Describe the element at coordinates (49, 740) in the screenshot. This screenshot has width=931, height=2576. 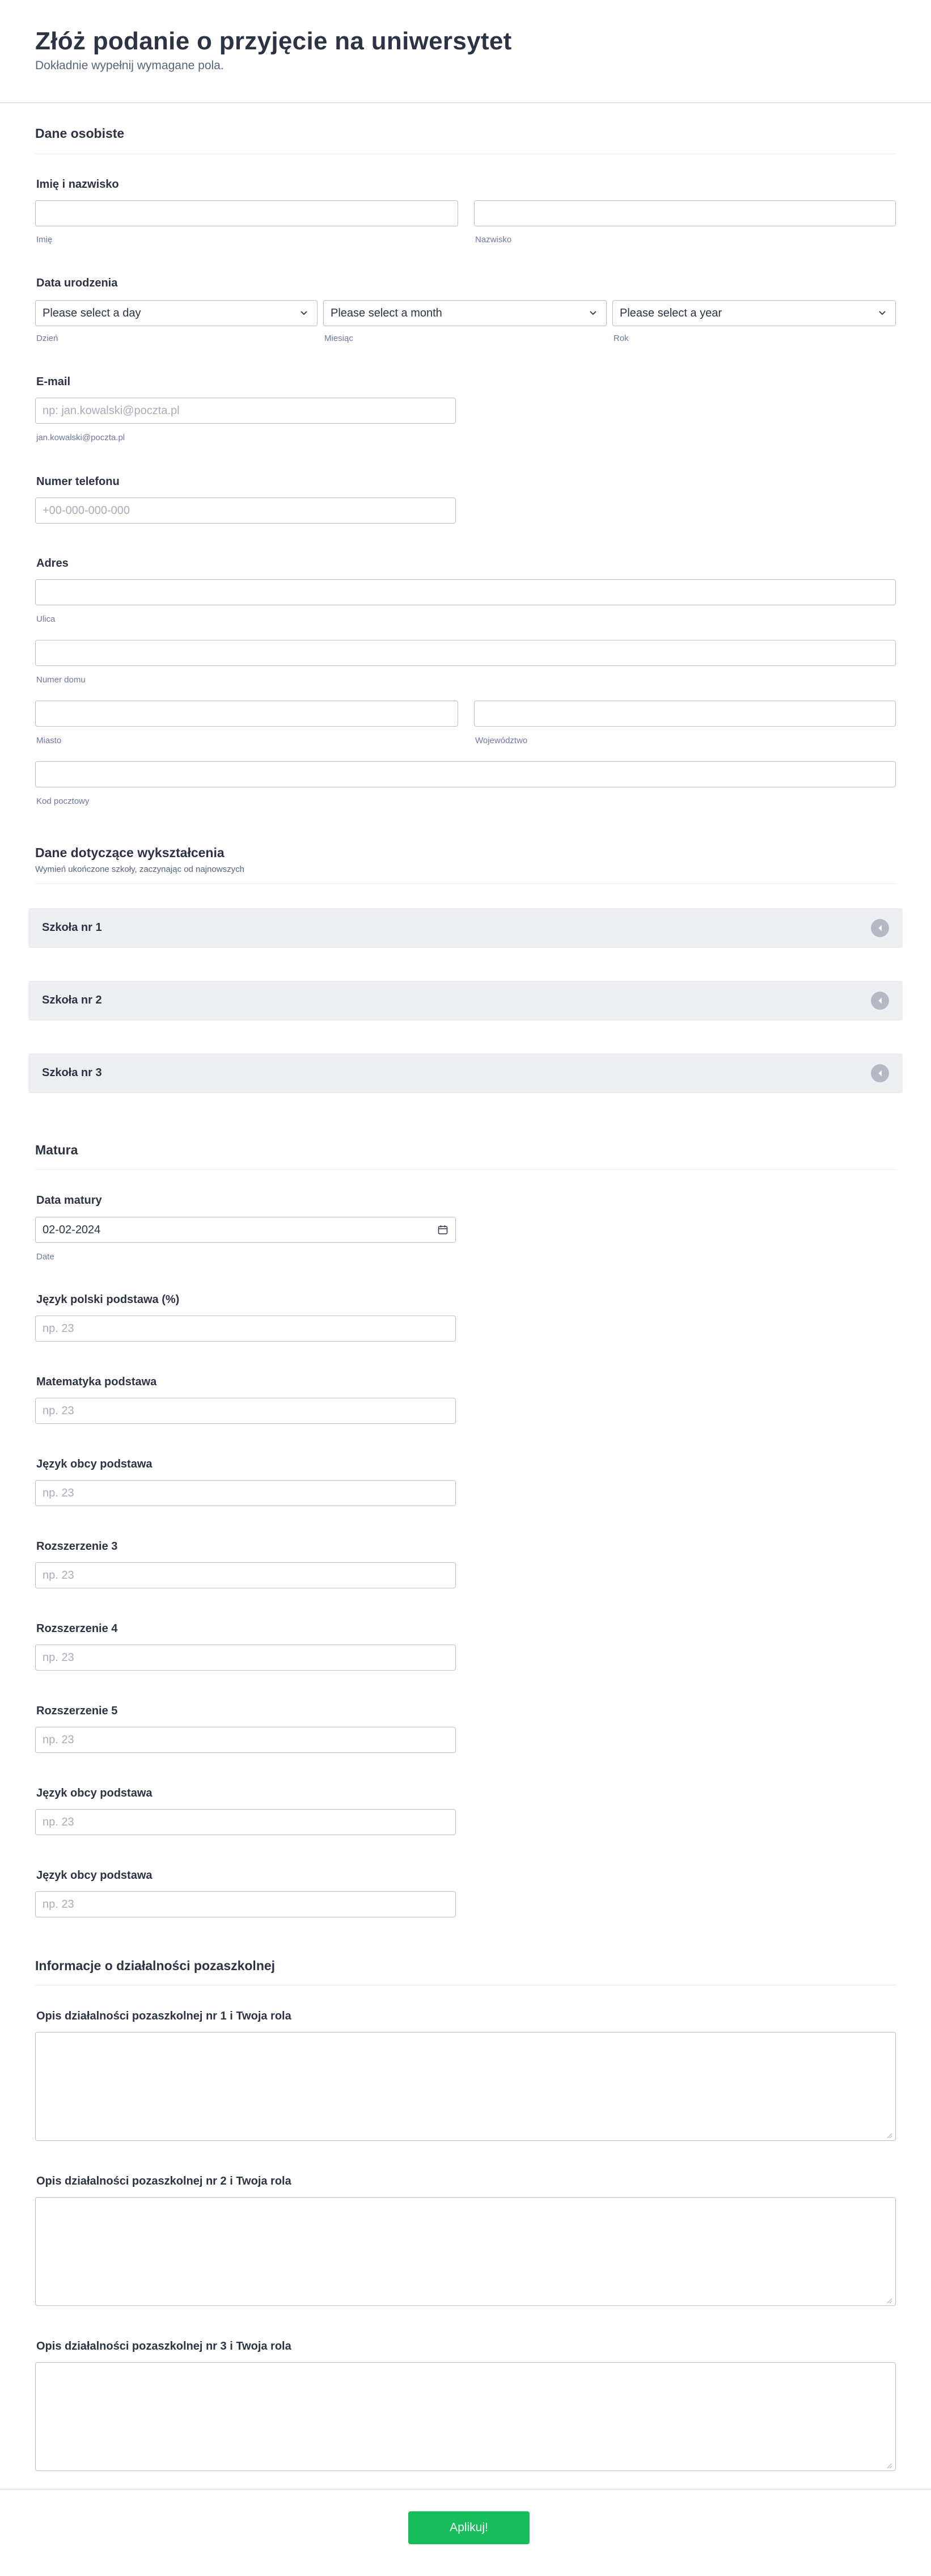
I see `city-sublabel: Miasto` at that location.